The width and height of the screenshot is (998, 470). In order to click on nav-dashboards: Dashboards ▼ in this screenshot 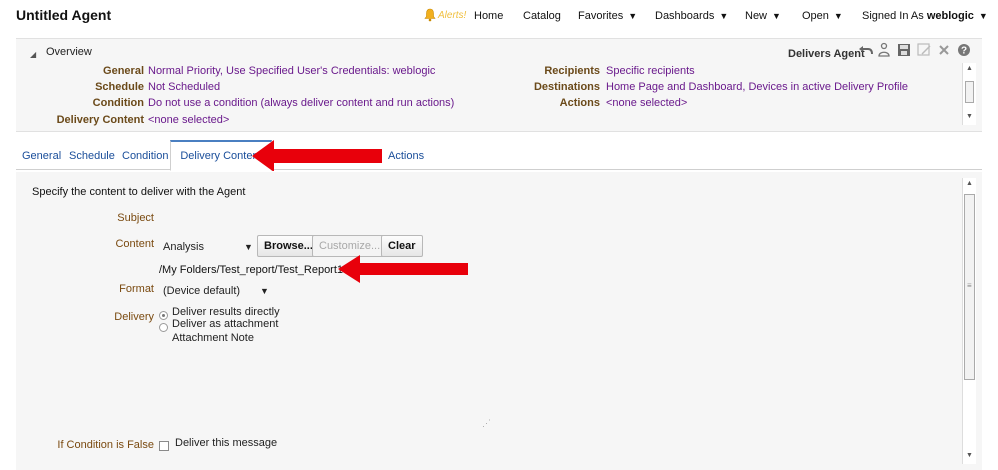, I will do `click(691, 16)`.